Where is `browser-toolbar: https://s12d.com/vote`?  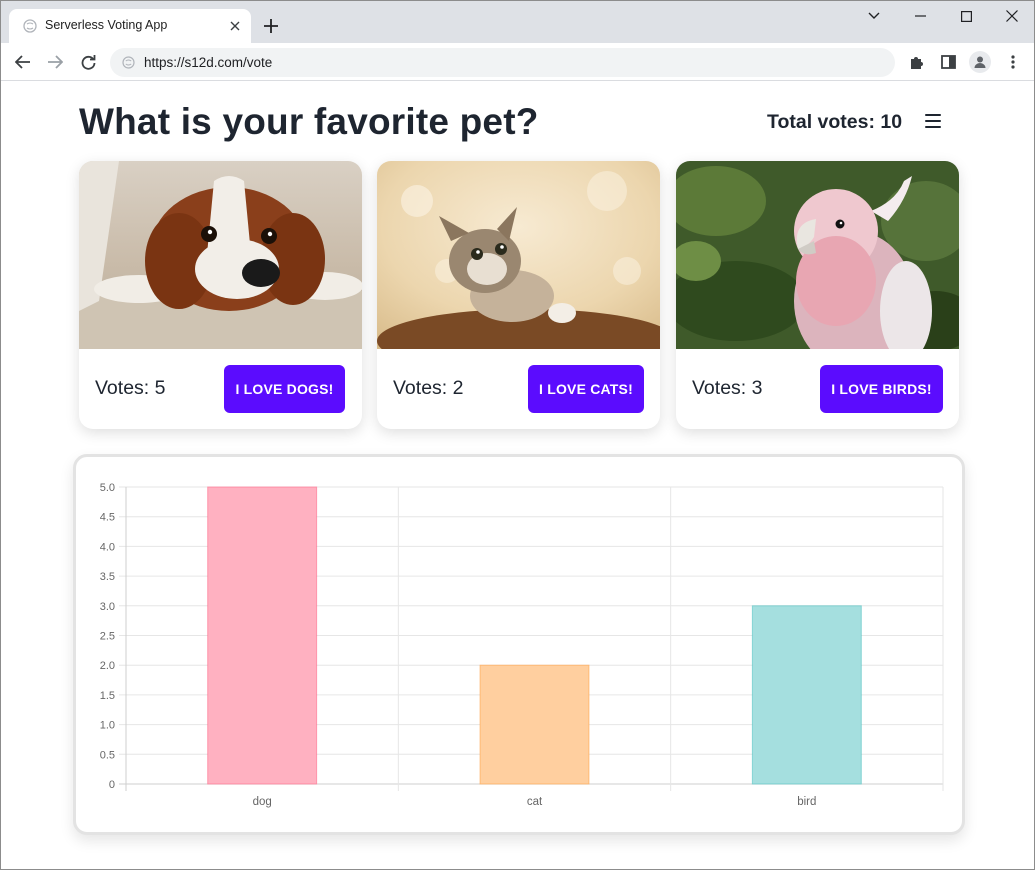 browser-toolbar: https://s12d.com/vote is located at coordinates (517, 62).